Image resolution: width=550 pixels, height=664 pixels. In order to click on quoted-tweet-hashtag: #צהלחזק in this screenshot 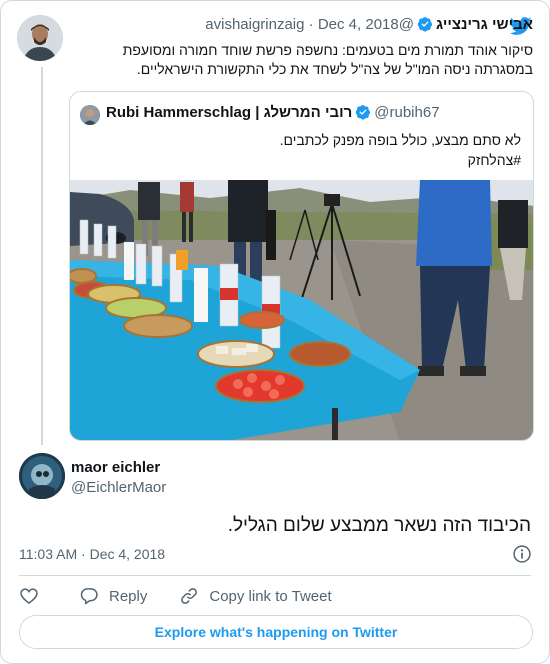, I will do `click(301, 160)`.